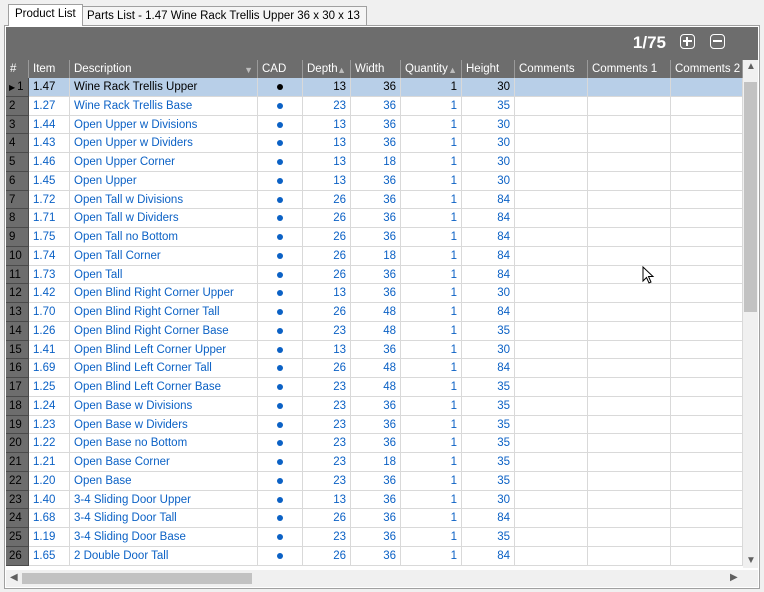 This screenshot has height=592, width=764. What do you see at coordinates (49, 275) in the screenshot?
I see `item-cell: 1.73` at bounding box center [49, 275].